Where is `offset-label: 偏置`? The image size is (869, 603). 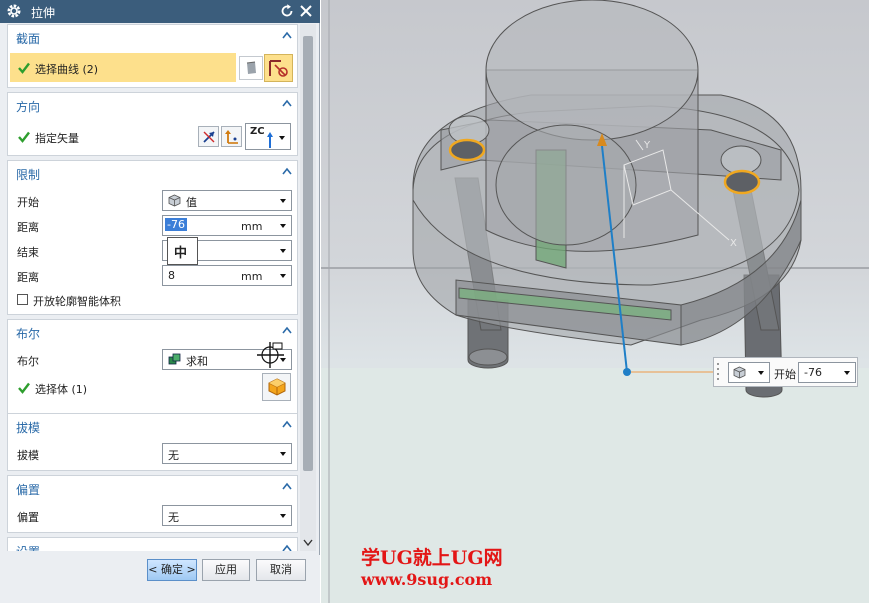
offset-label: 偏置 is located at coordinates (28, 517).